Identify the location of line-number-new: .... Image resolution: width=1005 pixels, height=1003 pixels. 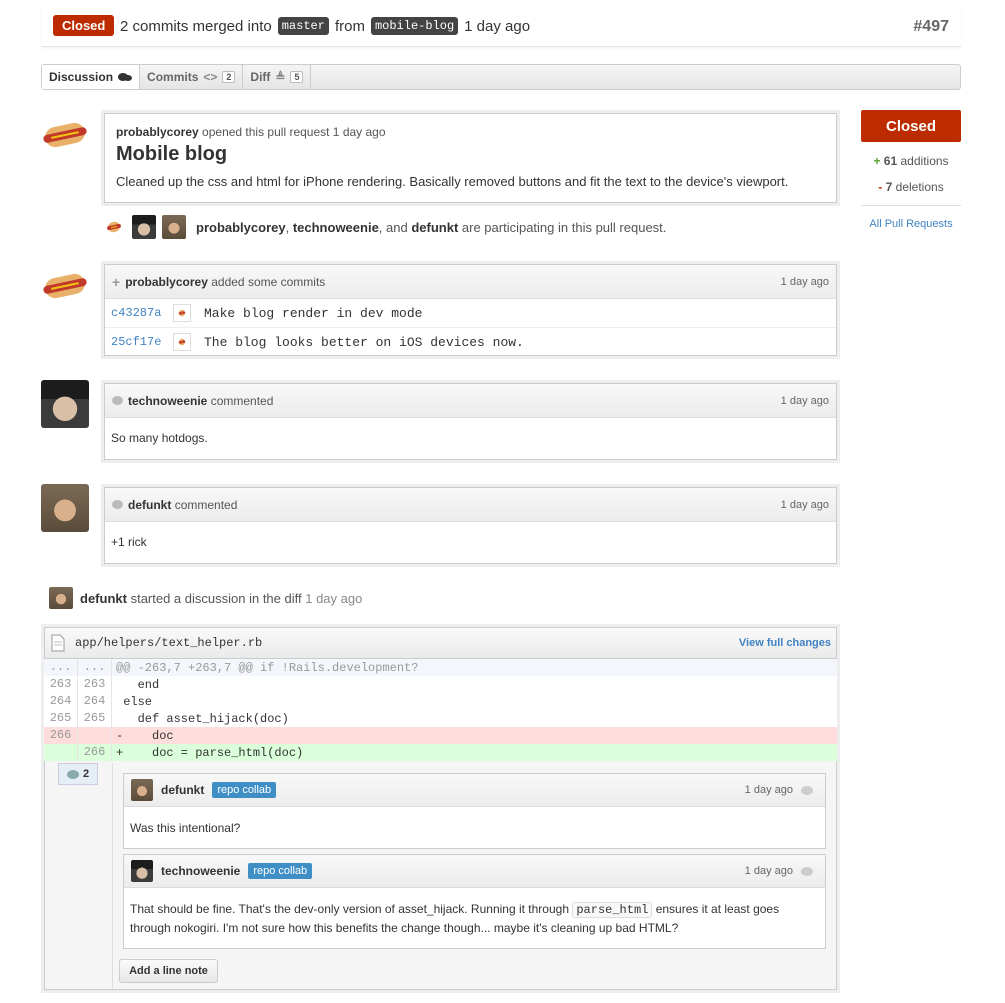
(95, 667).